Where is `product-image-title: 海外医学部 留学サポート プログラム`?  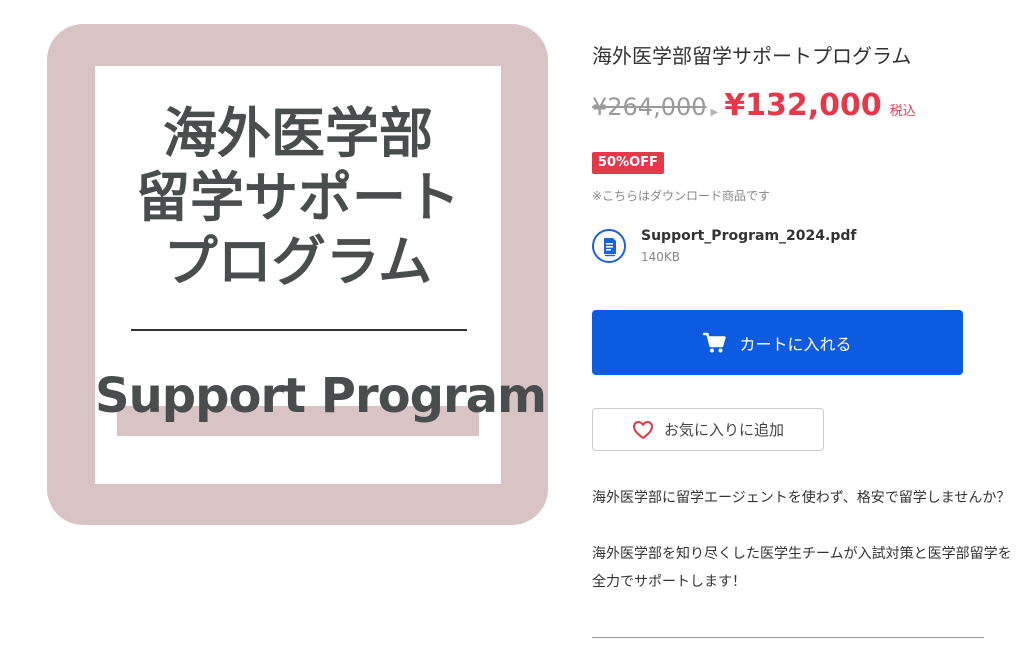 product-image-title: 海外医学部 留学サポート プログラム is located at coordinates (298, 198).